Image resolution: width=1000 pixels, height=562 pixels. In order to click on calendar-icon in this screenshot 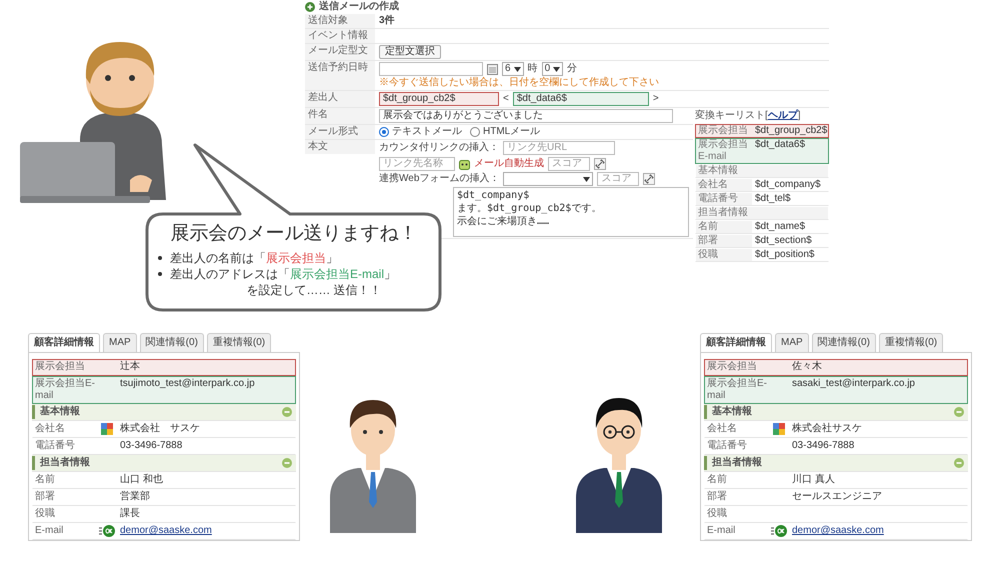, I will do `click(492, 69)`.